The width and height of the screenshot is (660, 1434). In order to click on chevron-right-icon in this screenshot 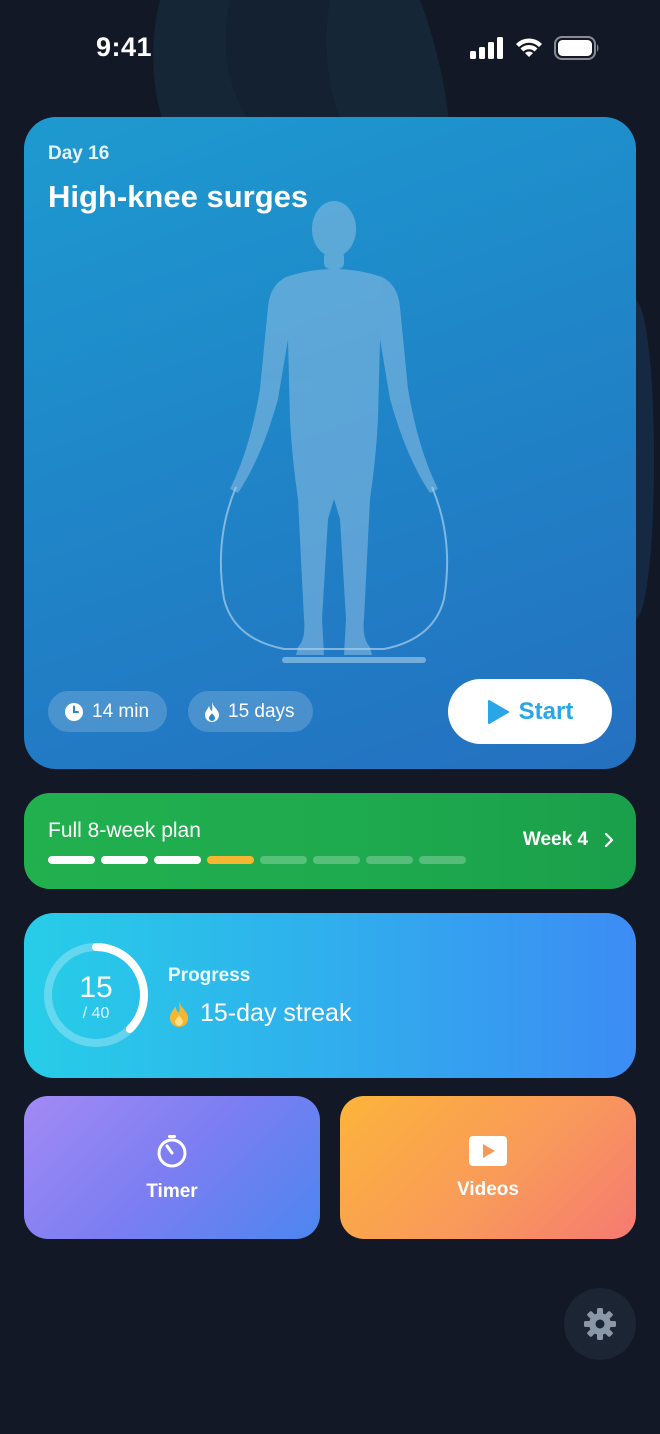, I will do `click(609, 840)`.